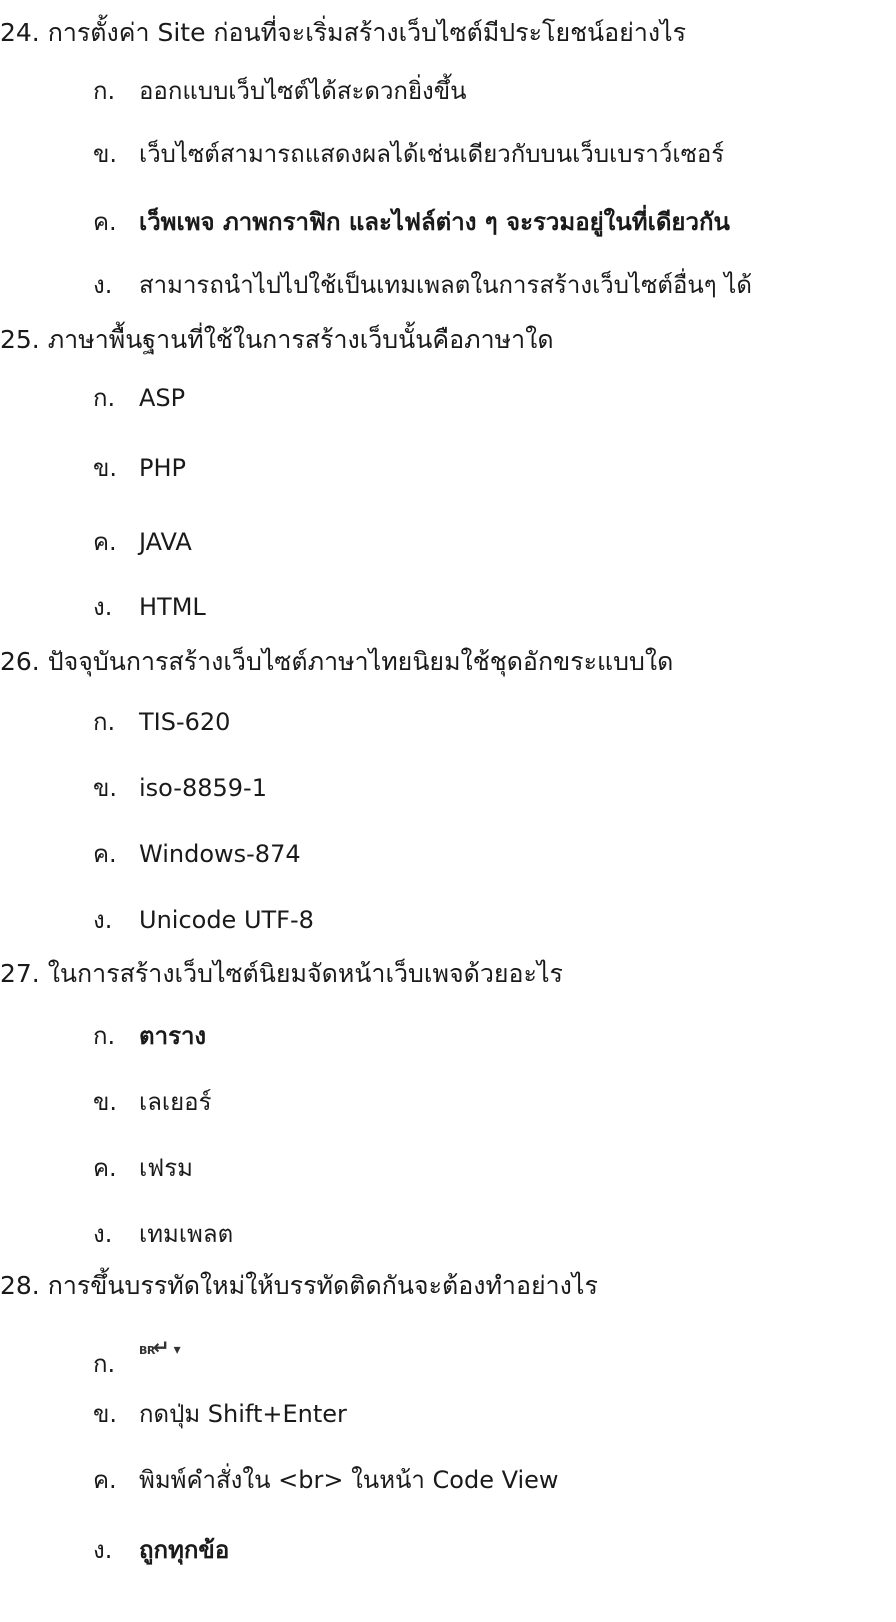 This screenshot has height=1622, width=896. I want to click on question-24-option-a: ก. ออกแบบเว็บไซต์ได้สะดวกยิ่งขึ้น, so click(280, 91).